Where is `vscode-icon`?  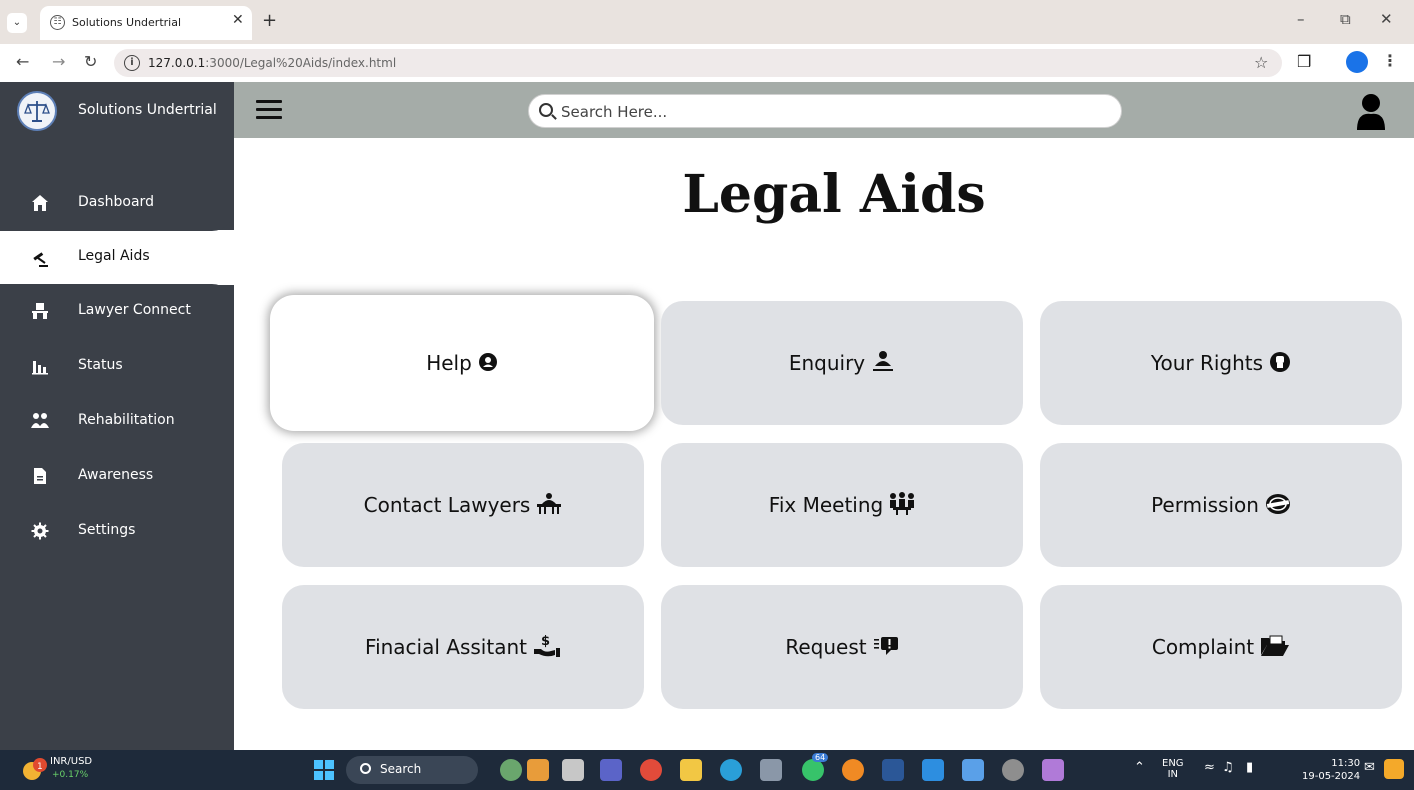
vscode-icon is located at coordinates (933, 770).